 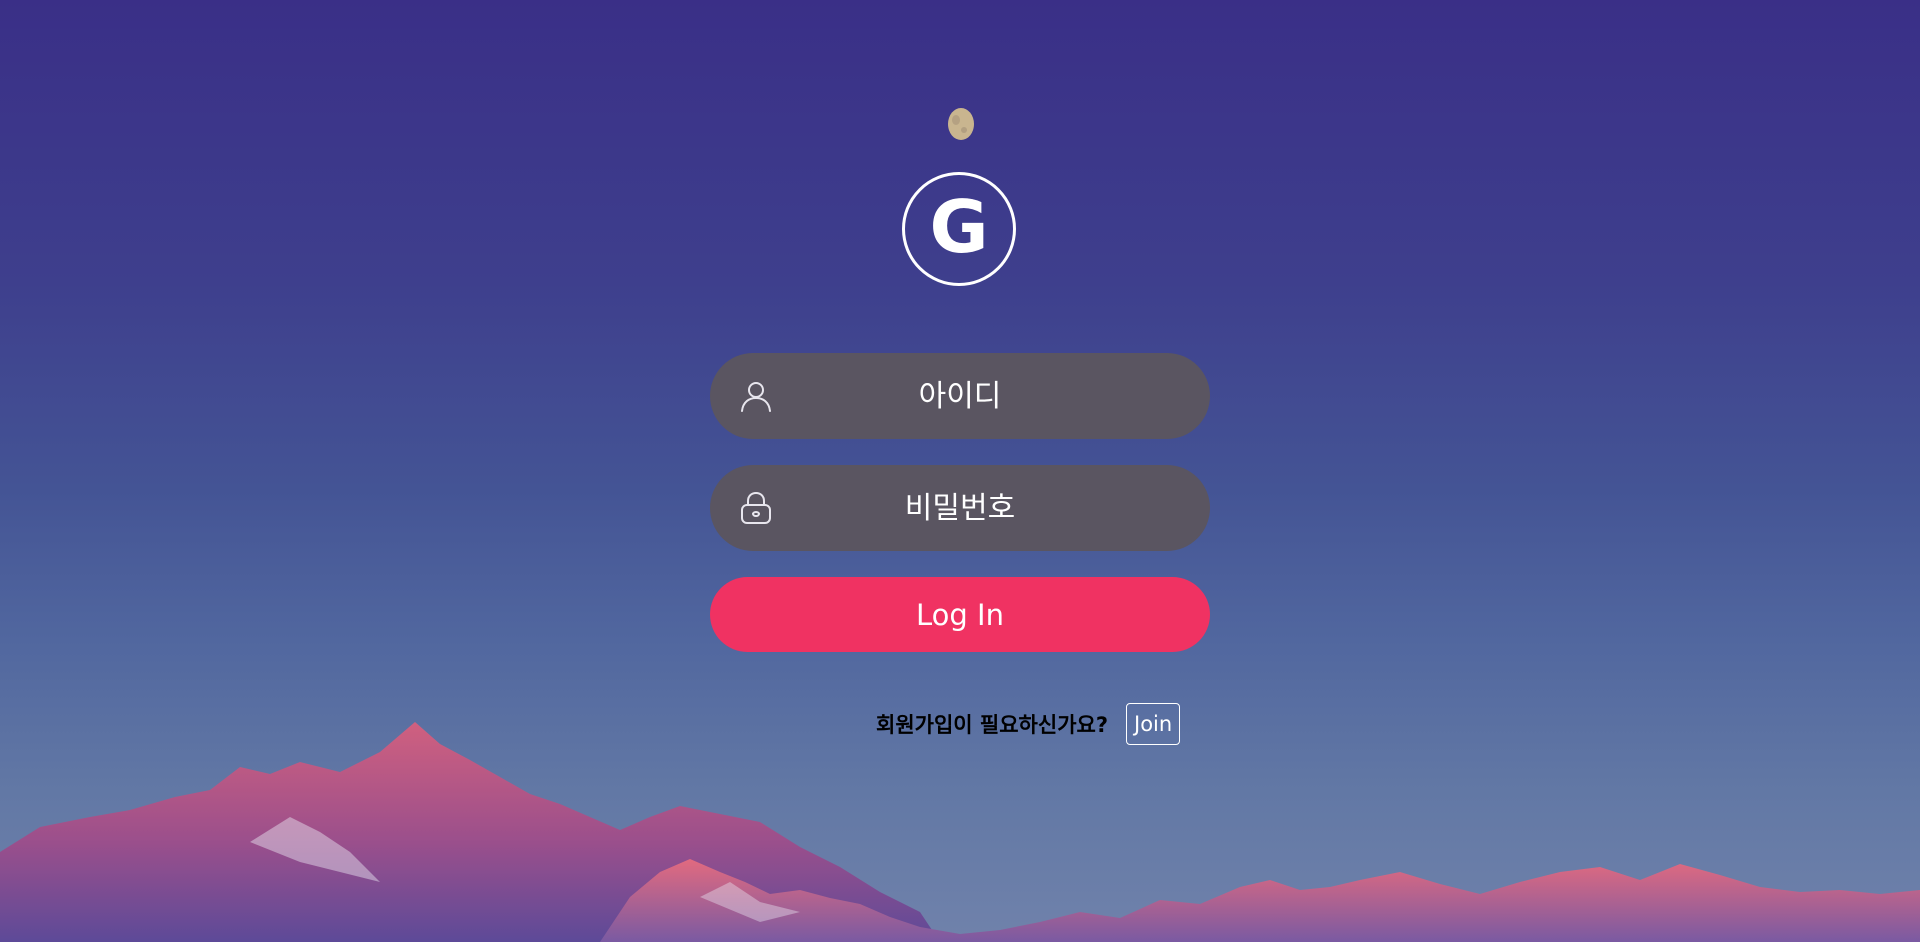 I want to click on user-icon, so click(x=756, y=397).